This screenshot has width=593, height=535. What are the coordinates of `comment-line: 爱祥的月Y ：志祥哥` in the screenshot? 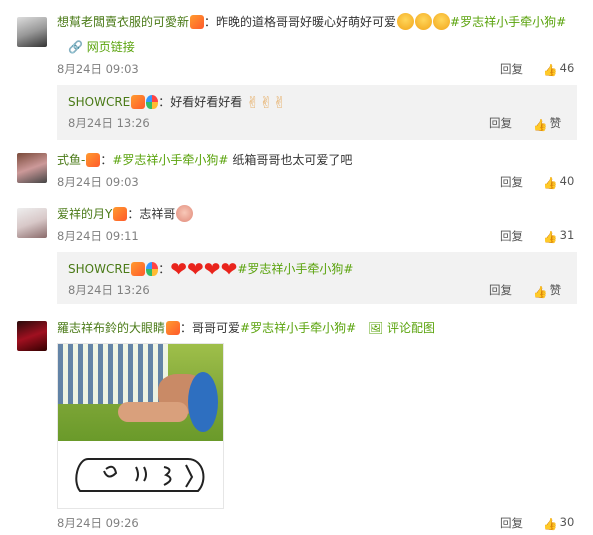 It's located at (125, 213).